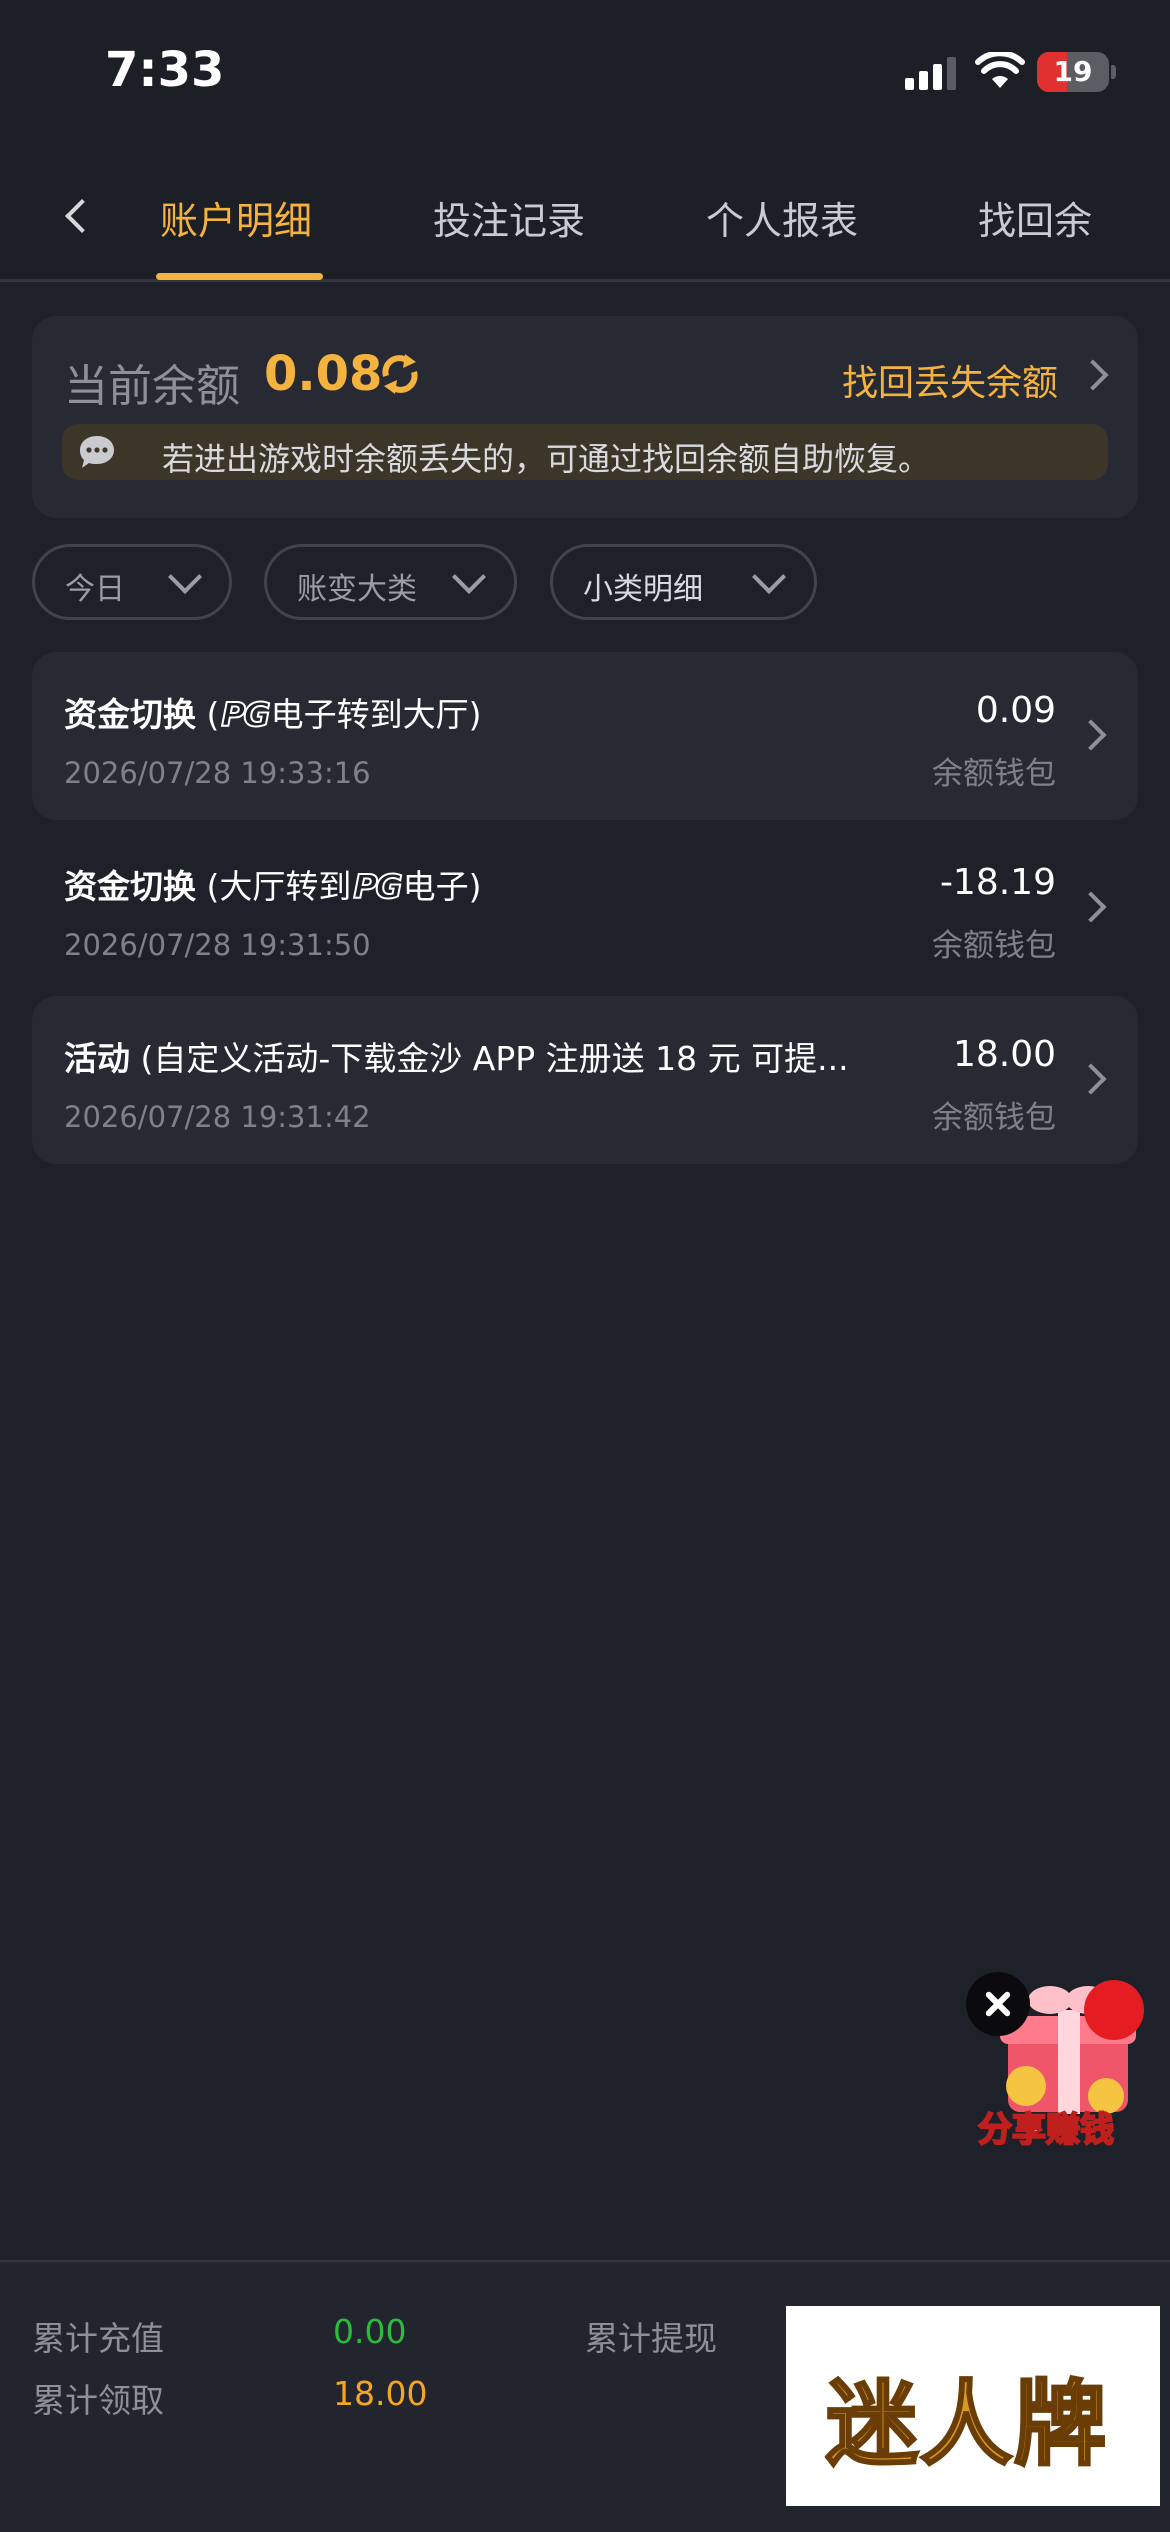  Describe the element at coordinates (1035, 217) in the screenshot. I see `tab-recover-balance: 找回余` at that location.